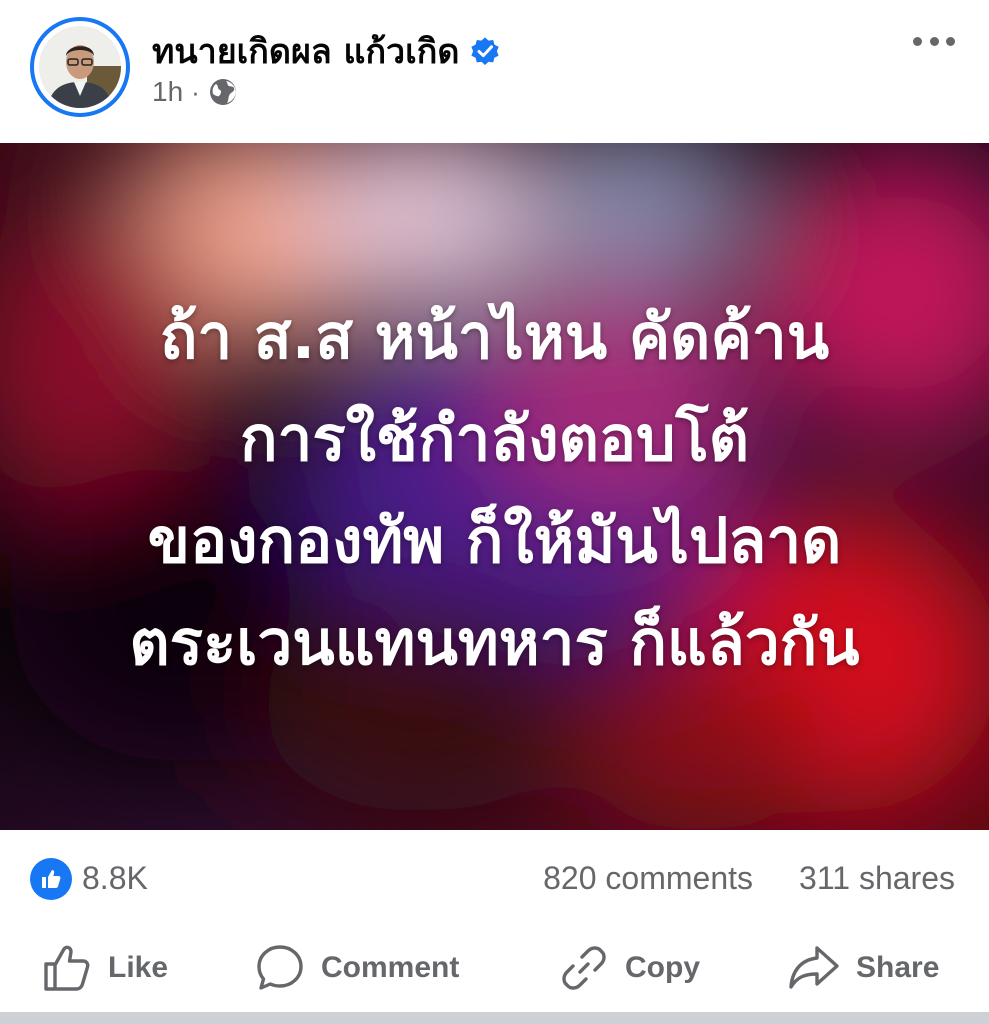 This screenshot has width=989, height=1024. Describe the element at coordinates (662, 967) in the screenshot. I see `copy-label: Copy` at that location.